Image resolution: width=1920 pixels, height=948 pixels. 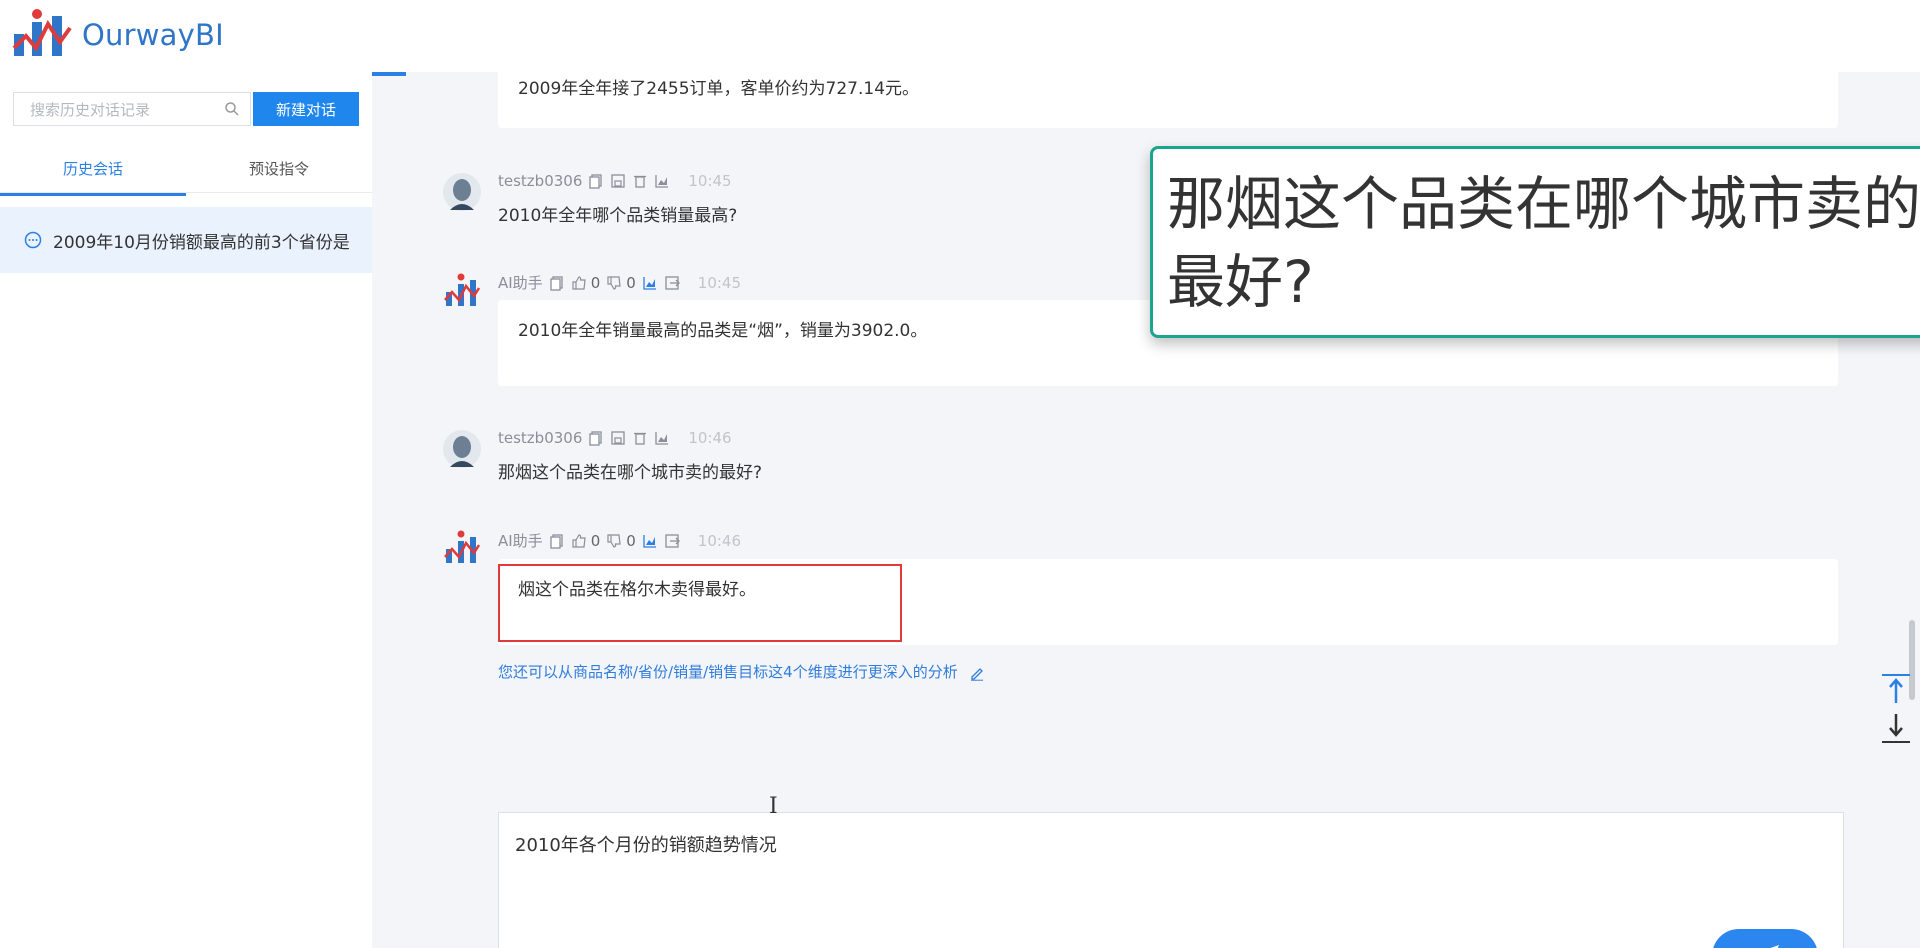 What do you see at coordinates (719, 89) in the screenshot?
I see `answer-text: 2009年全年接了2455订单，客单价约为727.14元。` at bounding box center [719, 89].